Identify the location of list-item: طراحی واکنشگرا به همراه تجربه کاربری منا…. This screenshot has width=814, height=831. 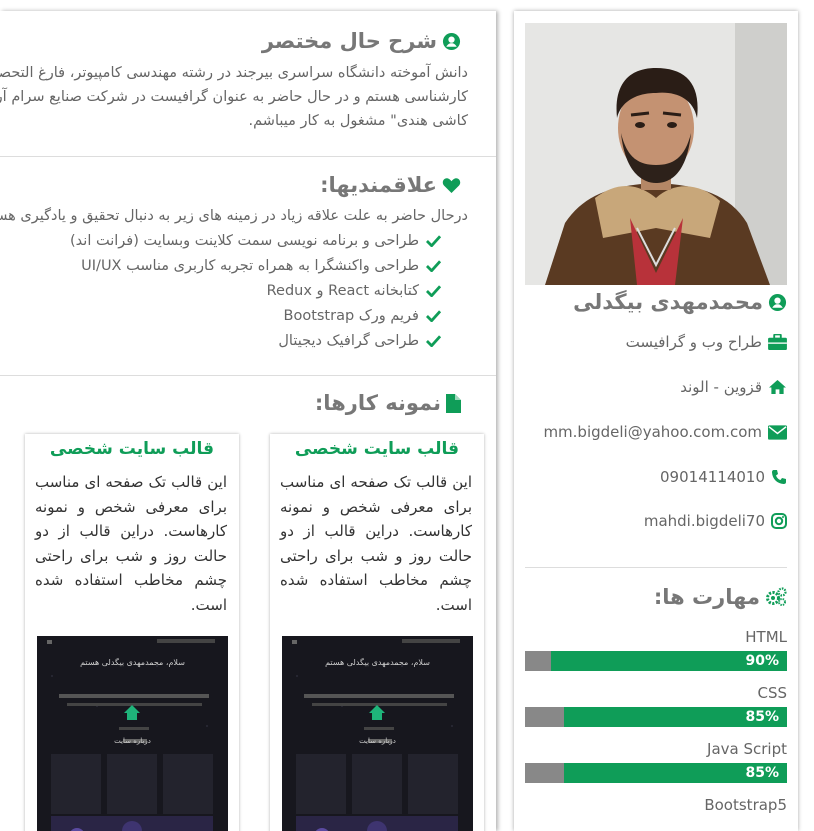
(255, 265).